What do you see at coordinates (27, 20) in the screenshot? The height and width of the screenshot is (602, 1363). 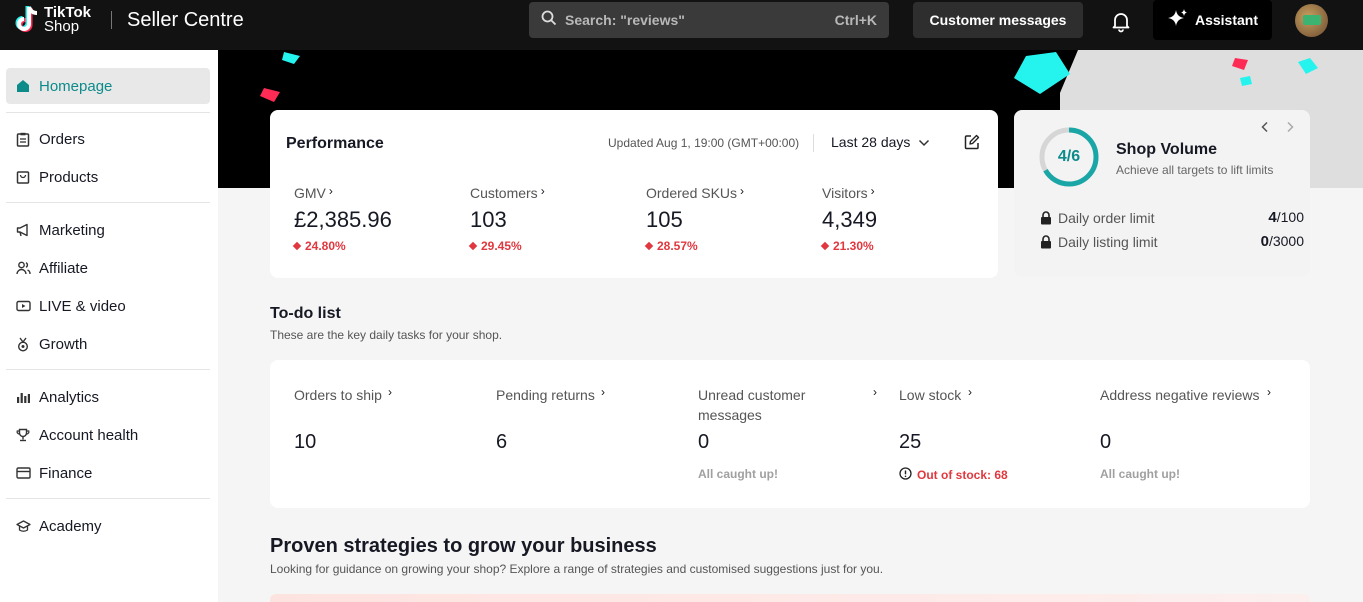 I see `tiktok-logo-icon` at bounding box center [27, 20].